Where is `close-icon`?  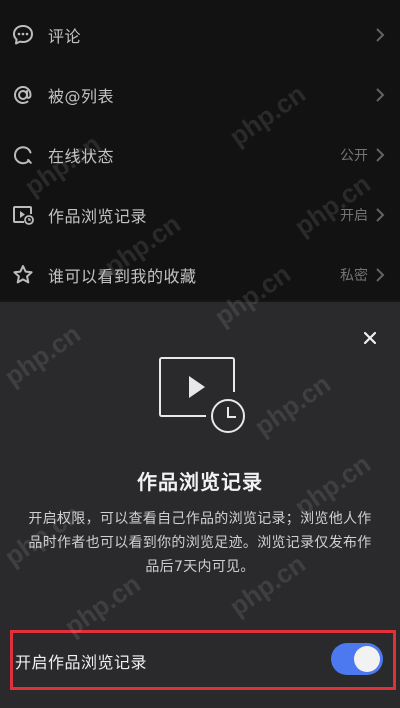
close-icon is located at coordinates (370, 338).